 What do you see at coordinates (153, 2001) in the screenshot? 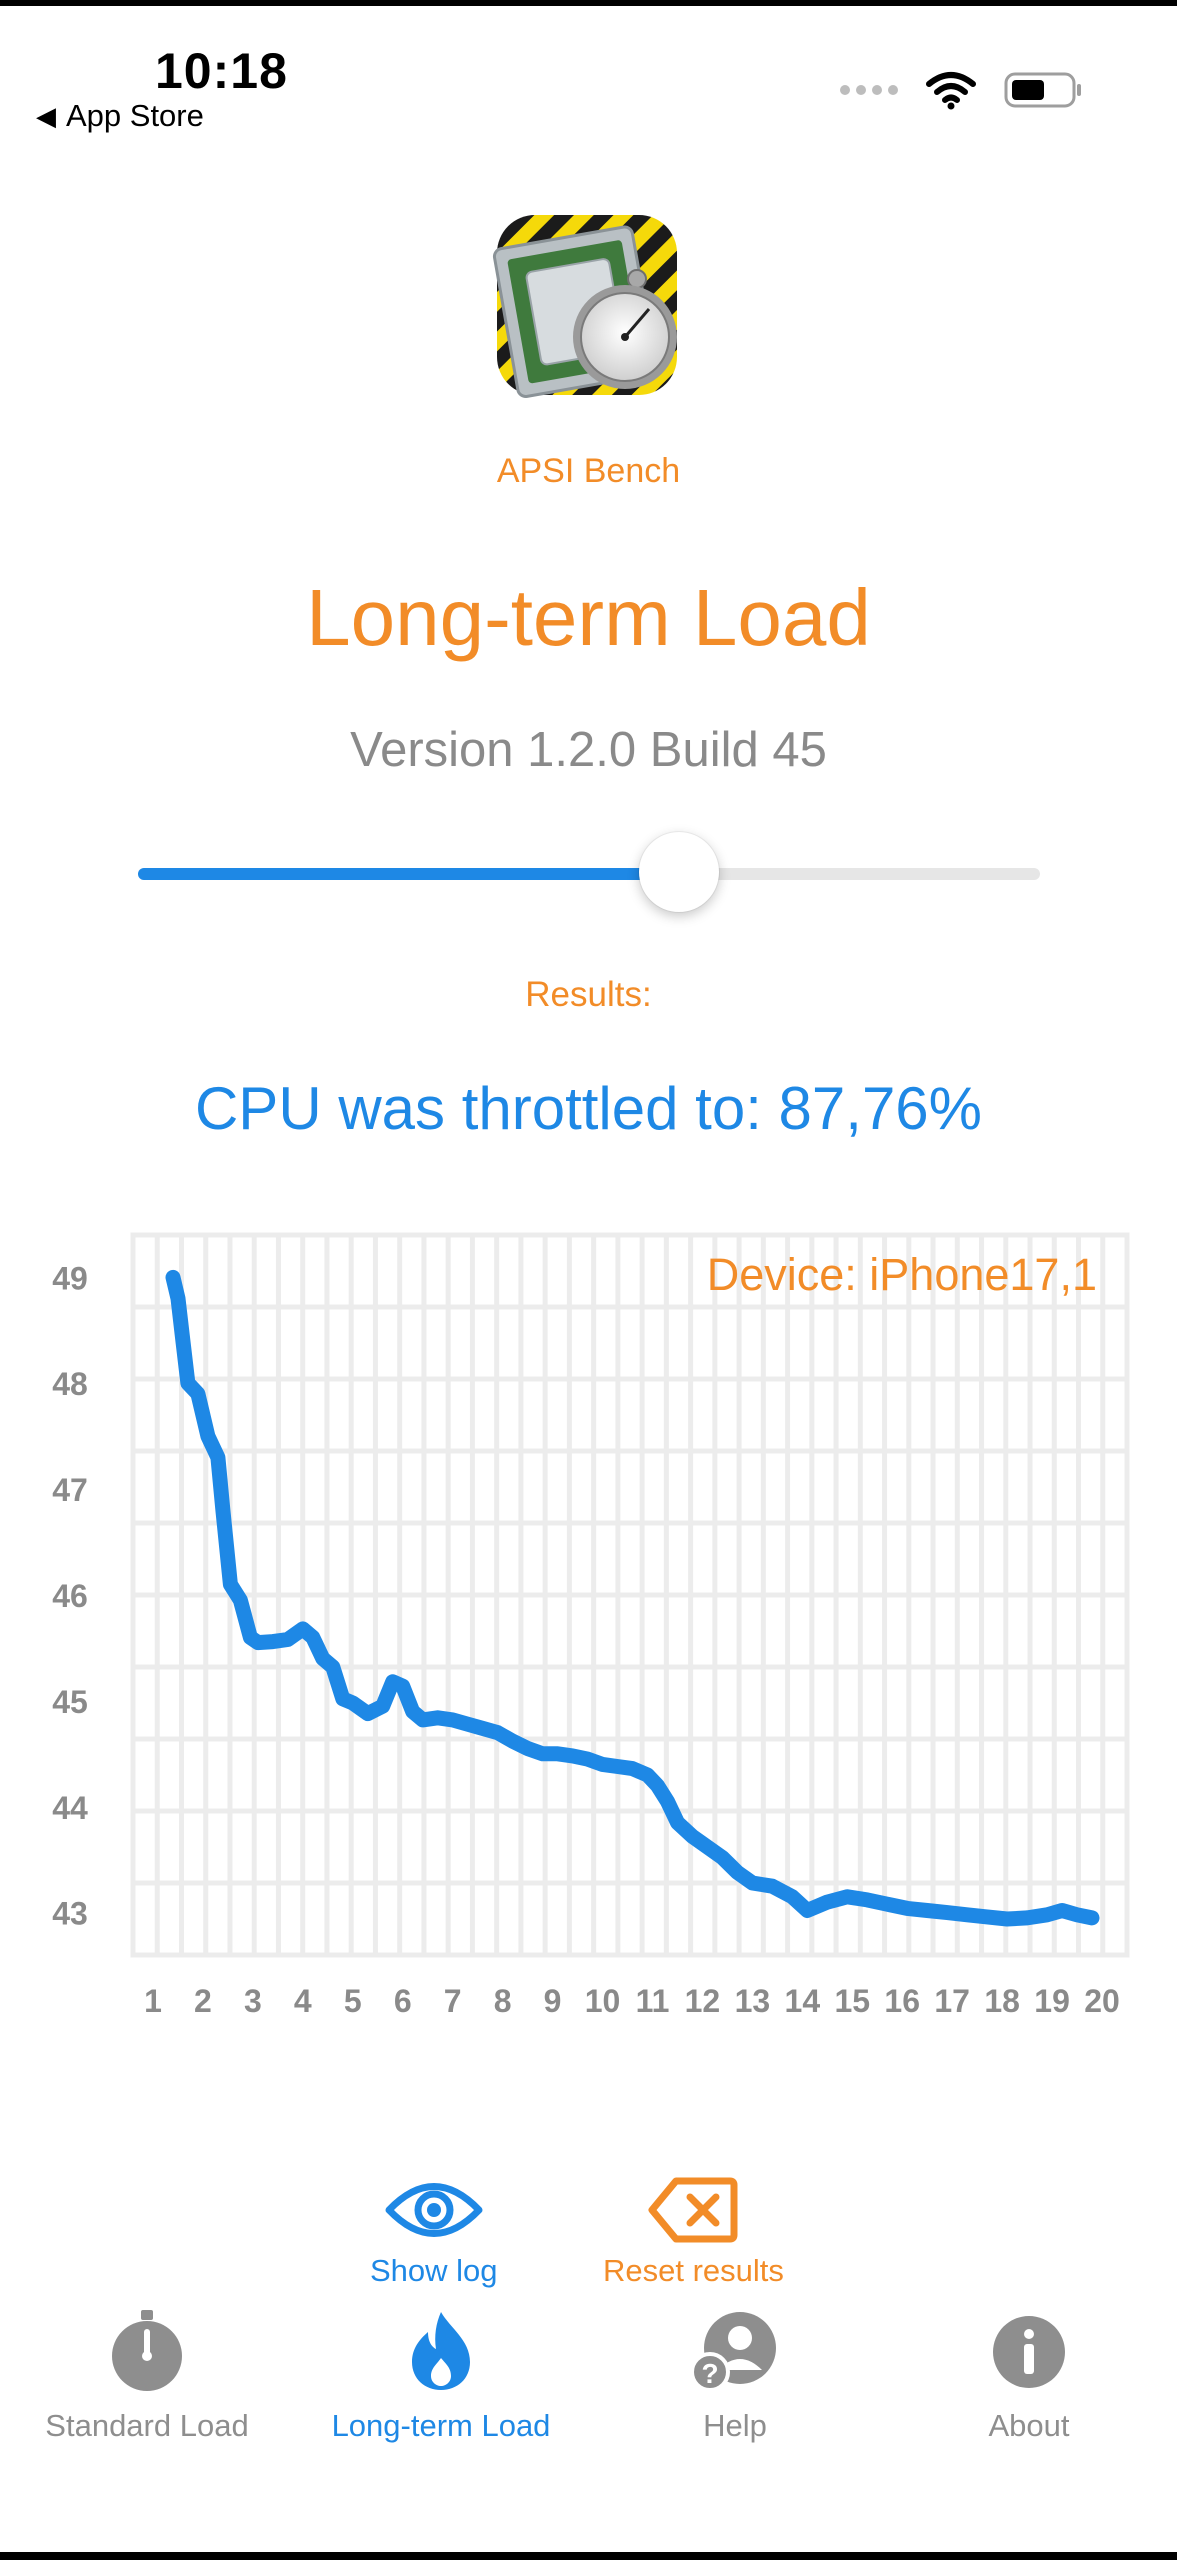
I see `x-tick-label: 1` at bounding box center [153, 2001].